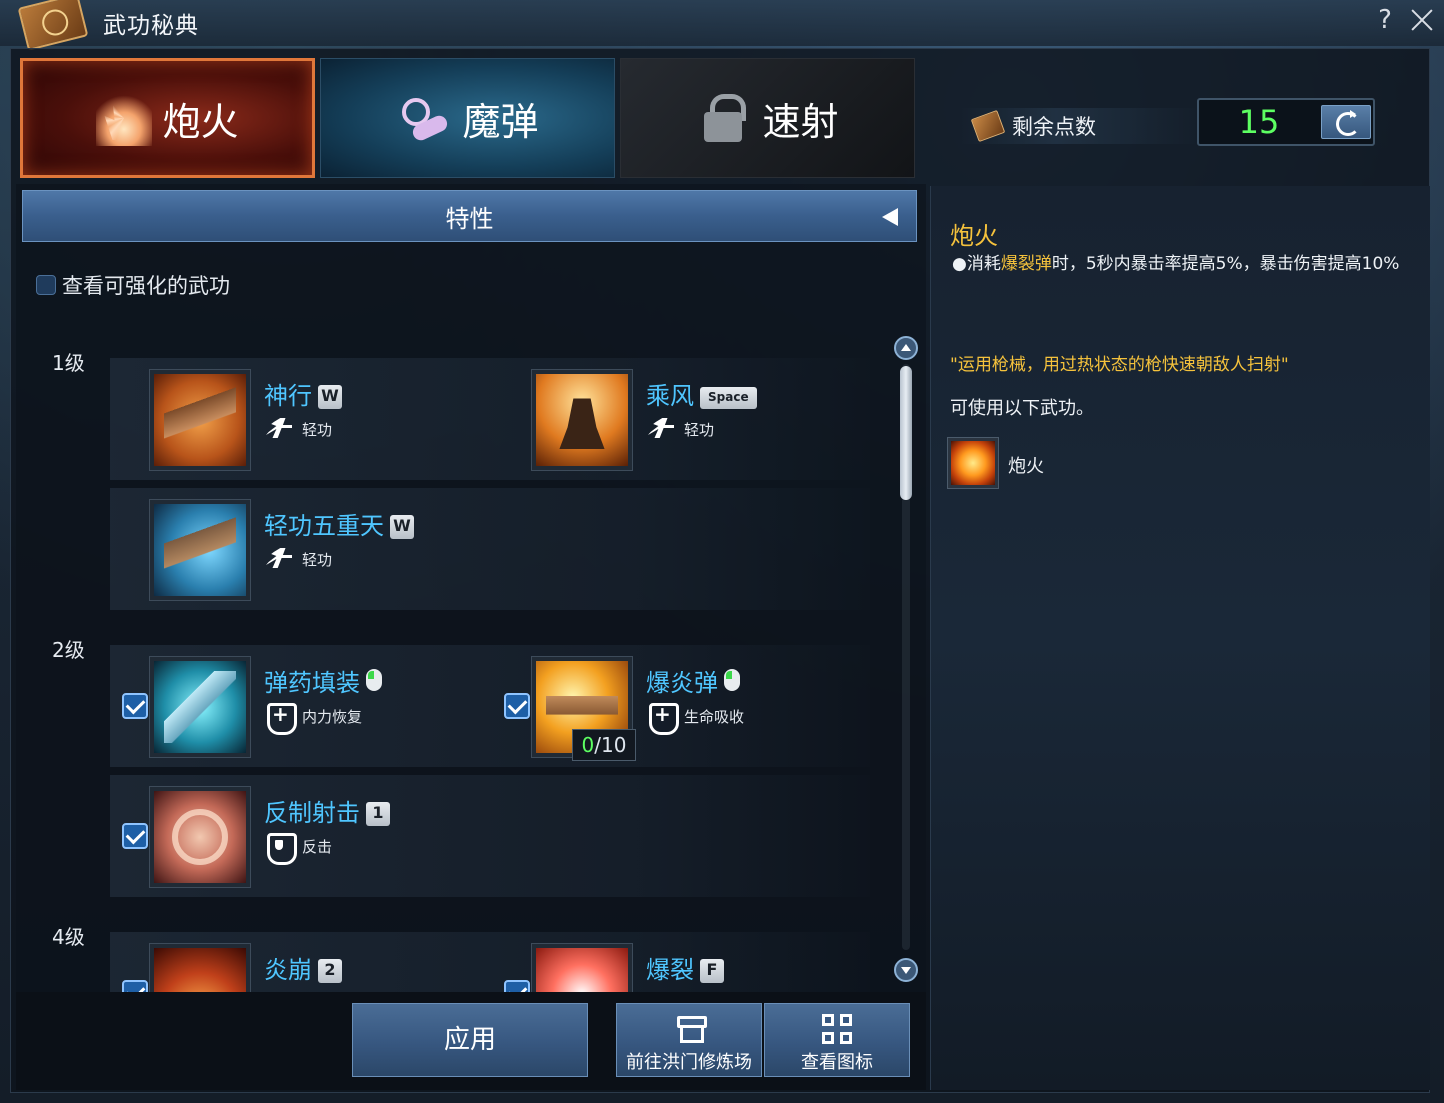 The width and height of the screenshot is (1444, 1103). What do you see at coordinates (298, 848) in the screenshot?
I see `skill-type: 反击` at bounding box center [298, 848].